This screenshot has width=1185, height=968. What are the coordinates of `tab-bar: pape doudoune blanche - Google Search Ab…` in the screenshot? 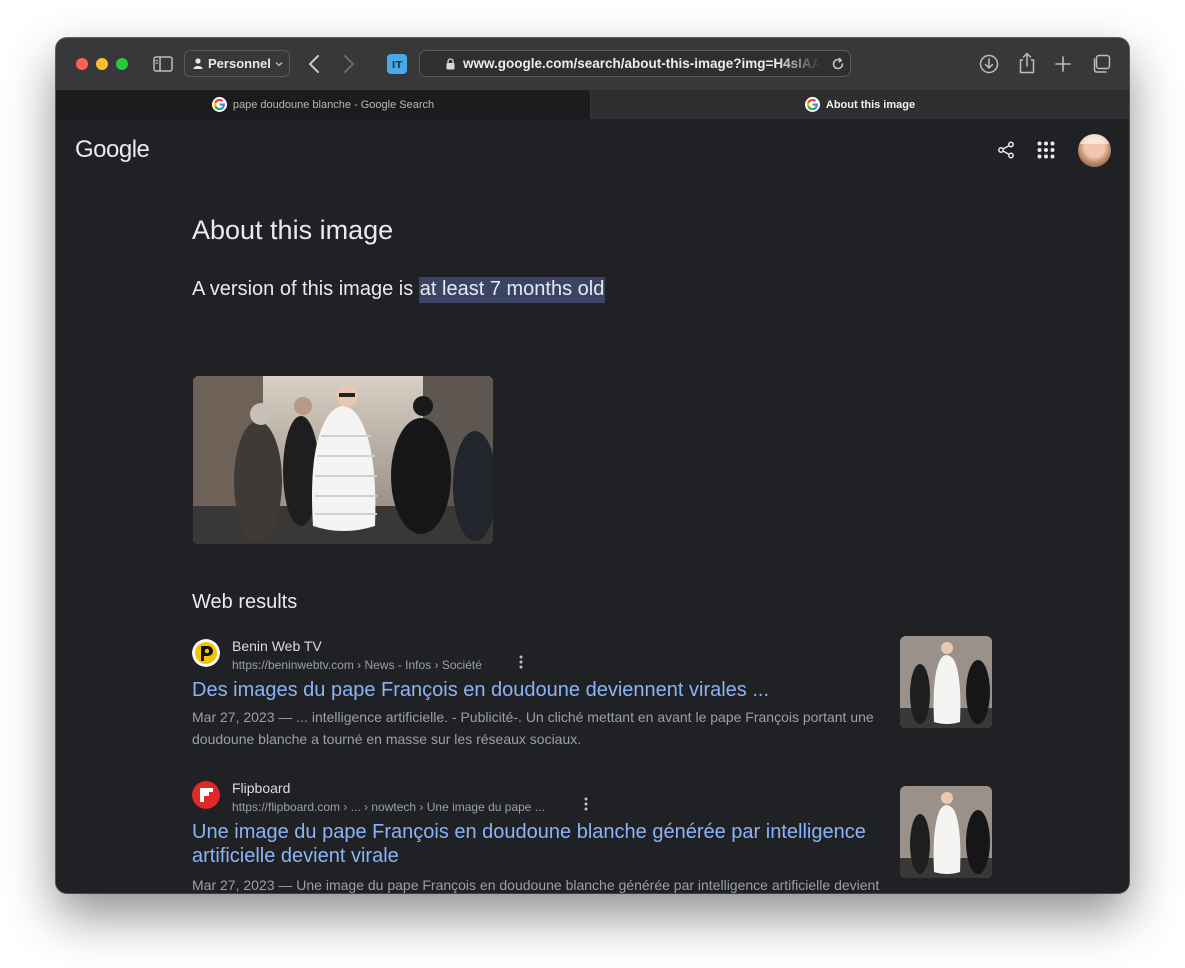 It's located at (592, 105).